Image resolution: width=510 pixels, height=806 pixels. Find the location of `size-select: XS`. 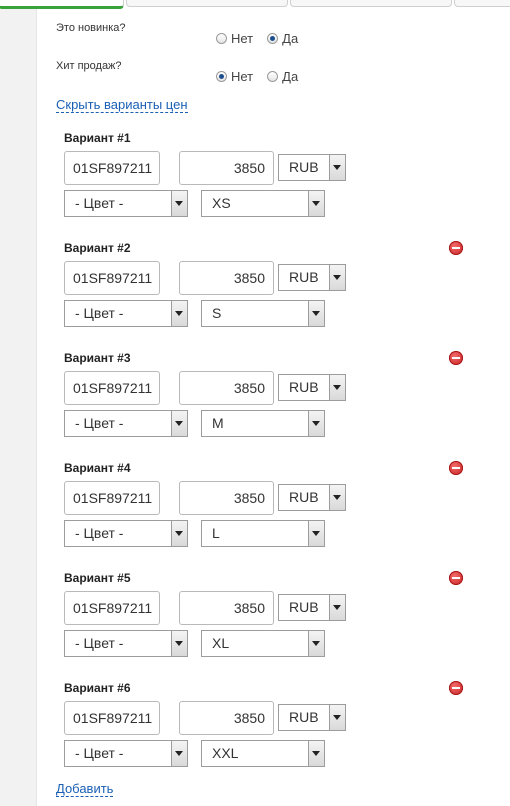

size-select: XS is located at coordinates (263, 203).